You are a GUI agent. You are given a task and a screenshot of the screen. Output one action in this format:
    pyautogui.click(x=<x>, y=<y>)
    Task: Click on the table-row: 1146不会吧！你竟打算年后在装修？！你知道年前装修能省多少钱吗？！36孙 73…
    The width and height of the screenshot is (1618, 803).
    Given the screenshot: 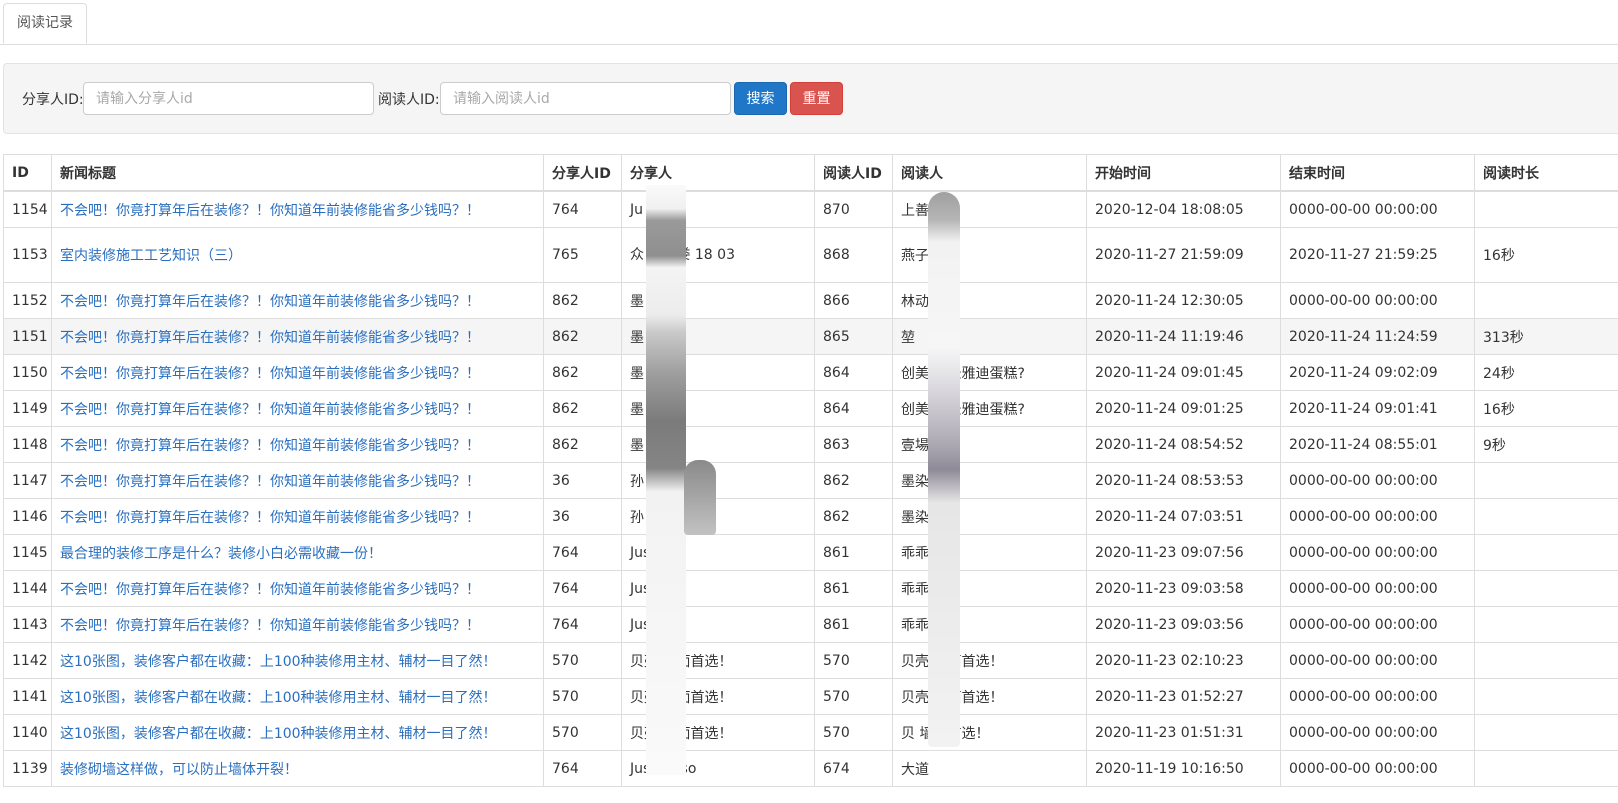 What is the action you would take?
    pyautogui.click(x=810, y=516)
    